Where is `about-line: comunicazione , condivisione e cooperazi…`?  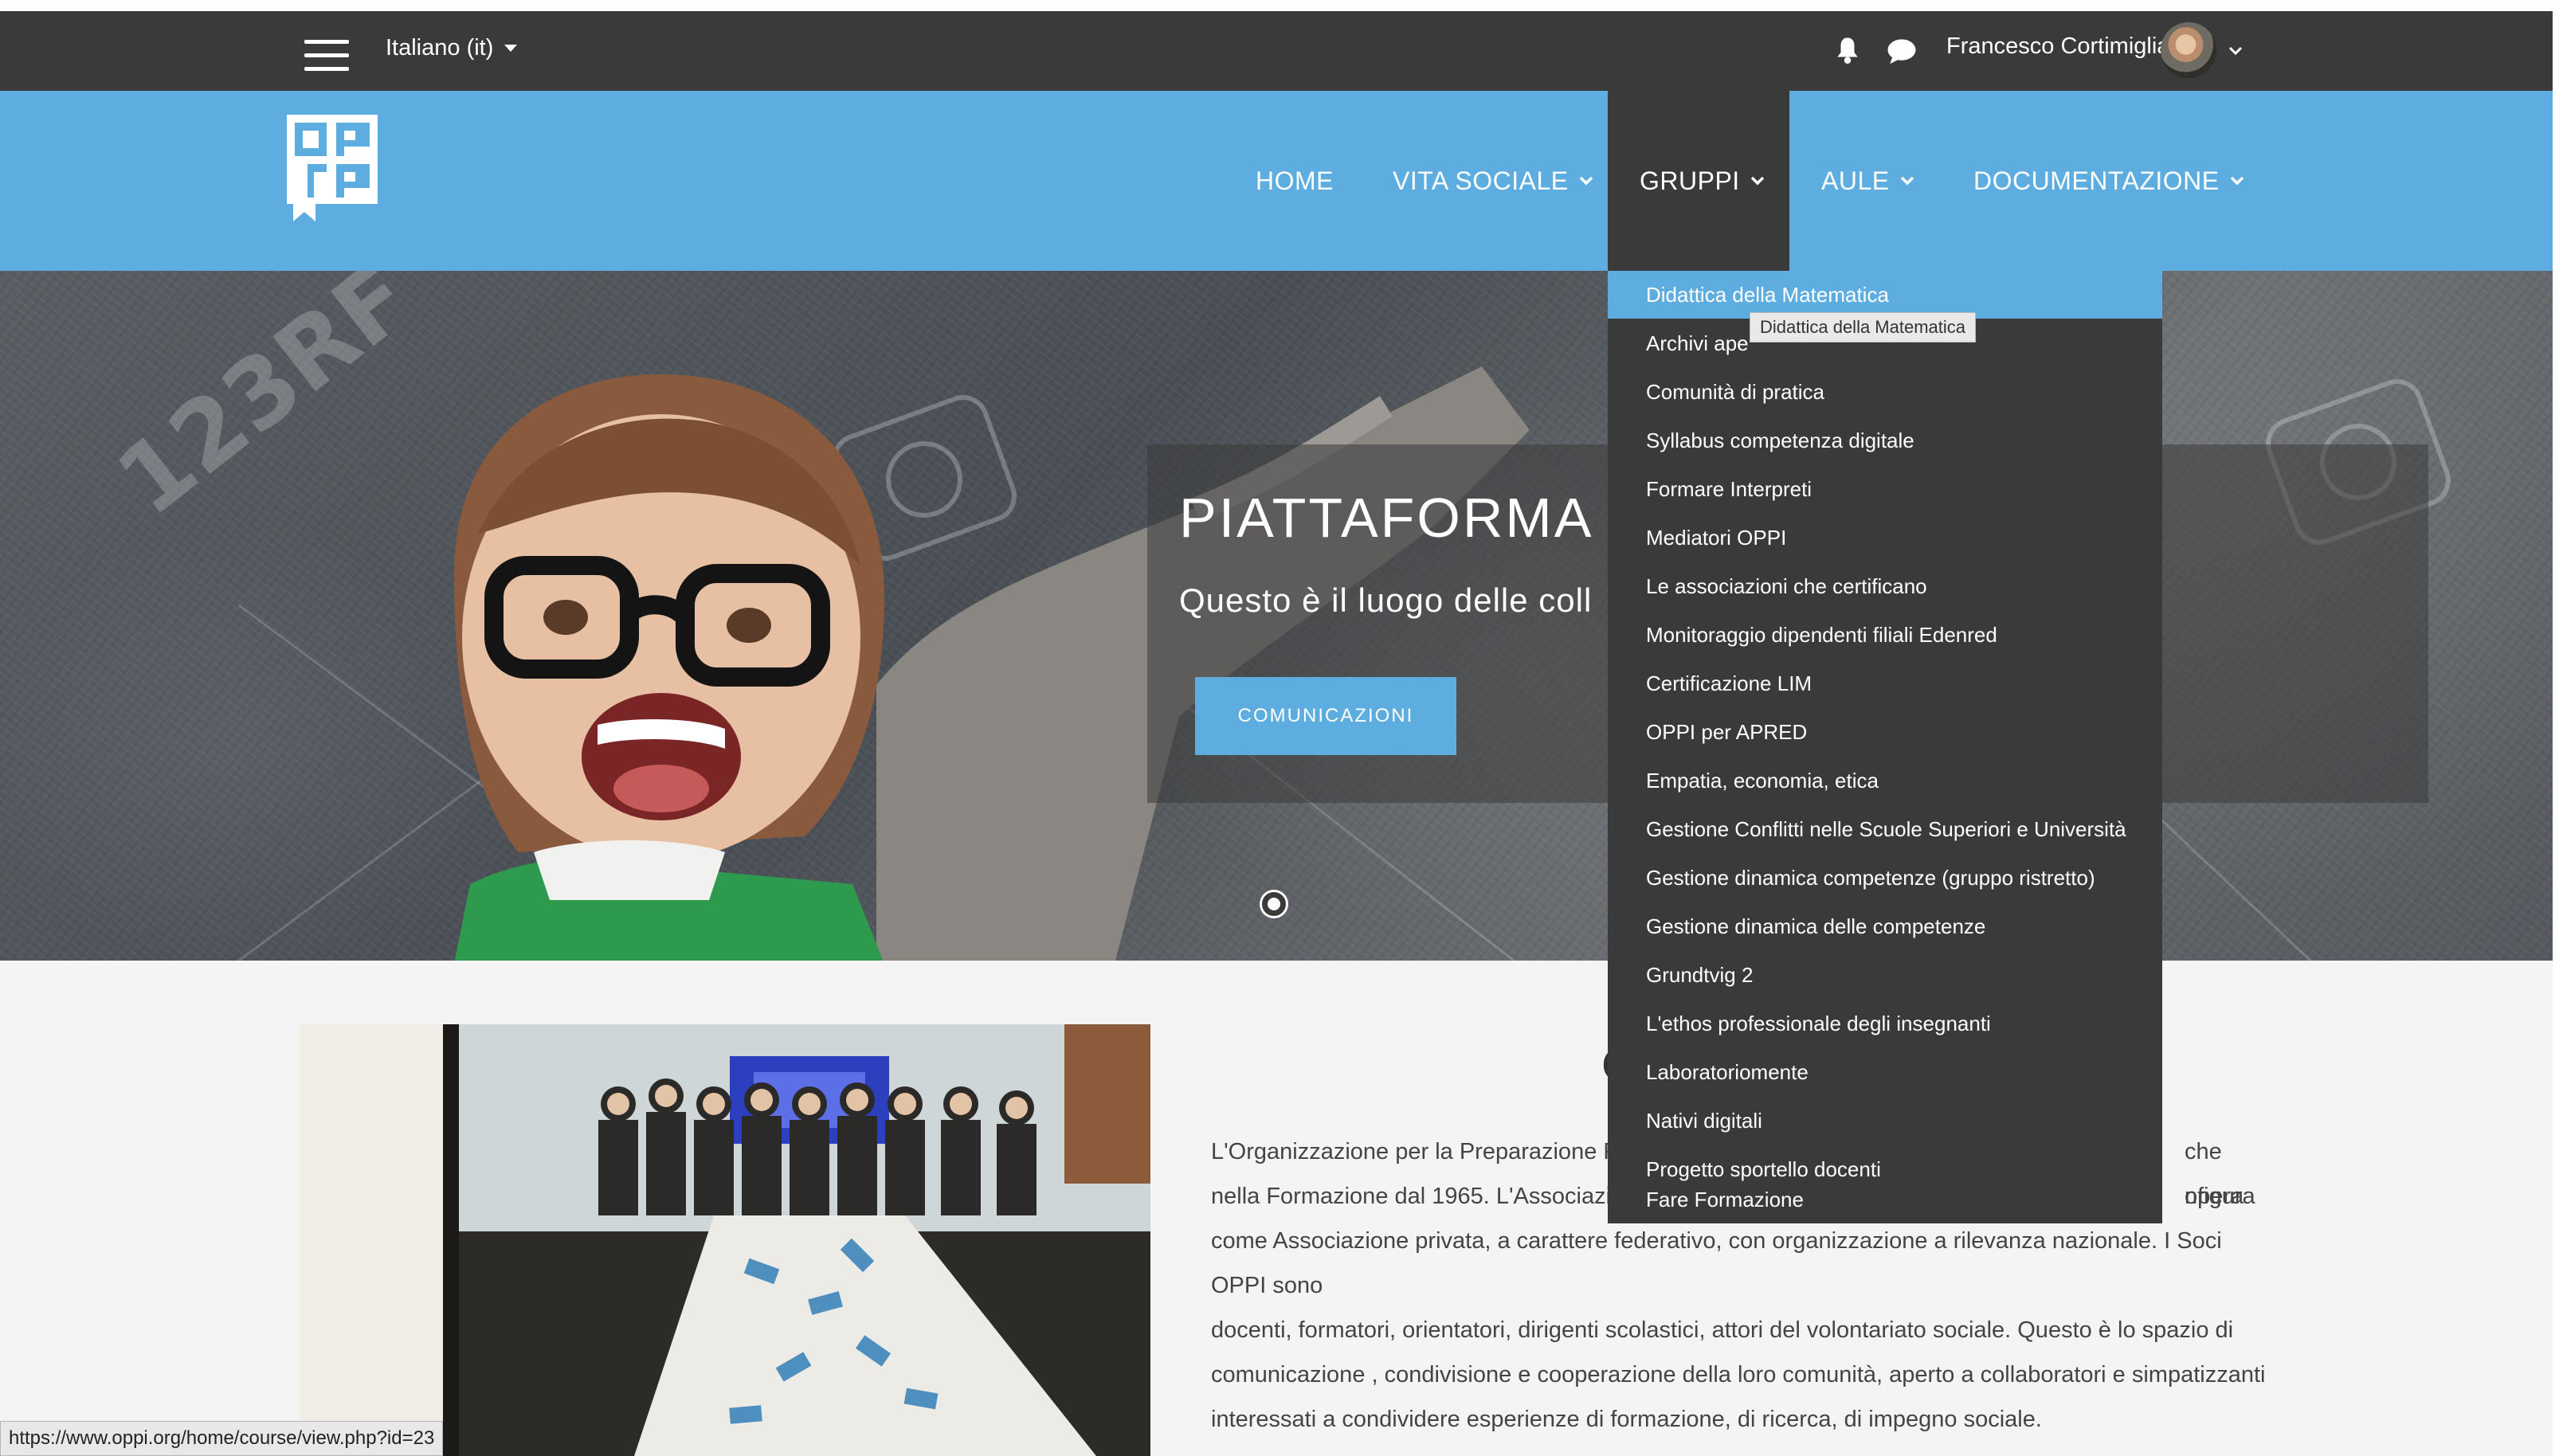 about-line: comunicazione , condivisione e cooperazi… is located at coordinates (1738, 1375).